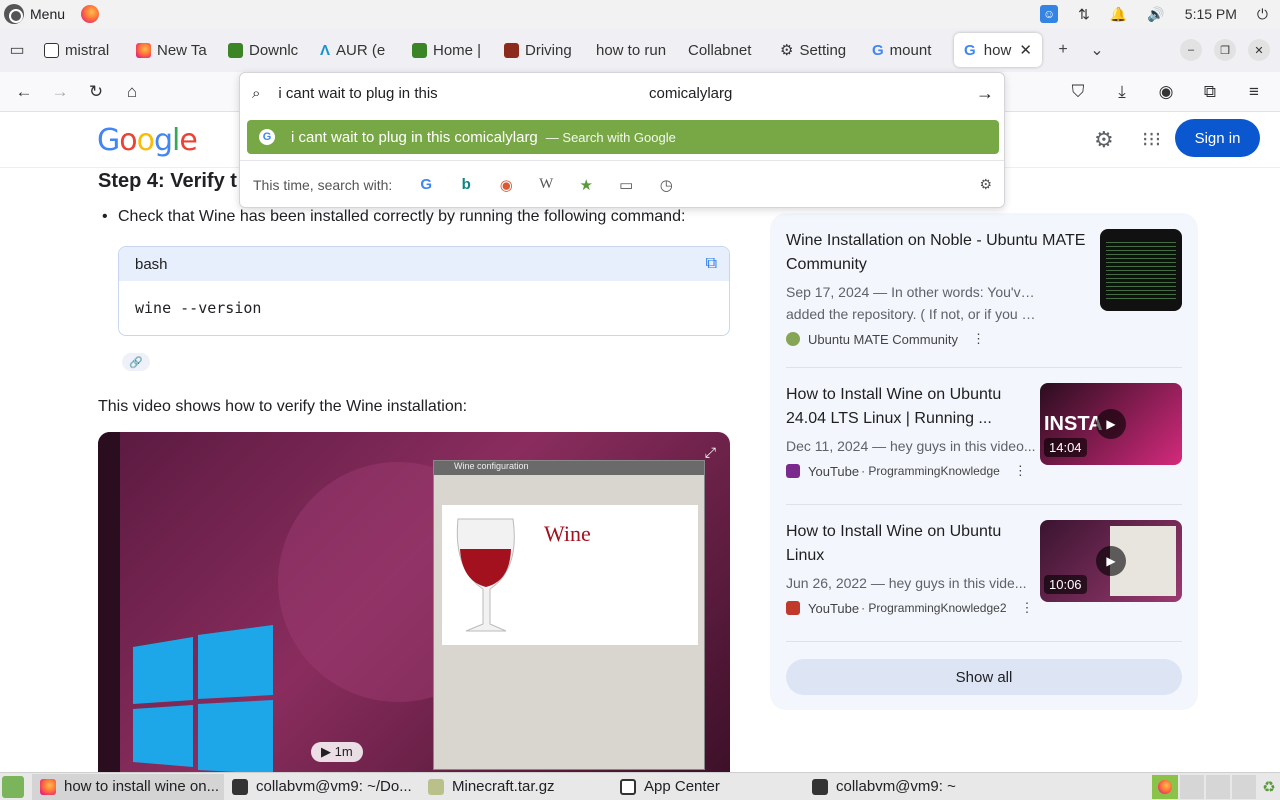  I want to click on google-logo: Google, so click(147, 140).